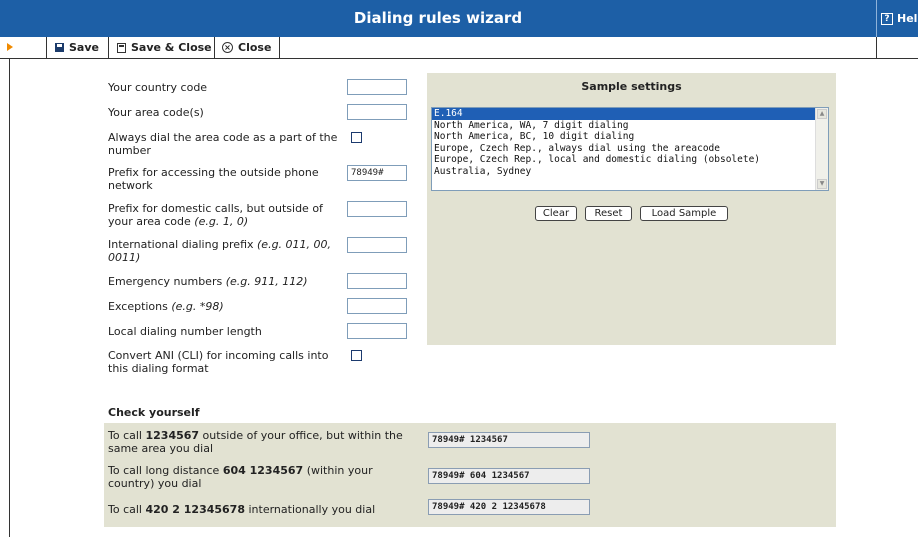 This screenshot has height=537, width=918. I want to click on sample-item: North America, WA, 7 digit dialing, so click(624, 126).